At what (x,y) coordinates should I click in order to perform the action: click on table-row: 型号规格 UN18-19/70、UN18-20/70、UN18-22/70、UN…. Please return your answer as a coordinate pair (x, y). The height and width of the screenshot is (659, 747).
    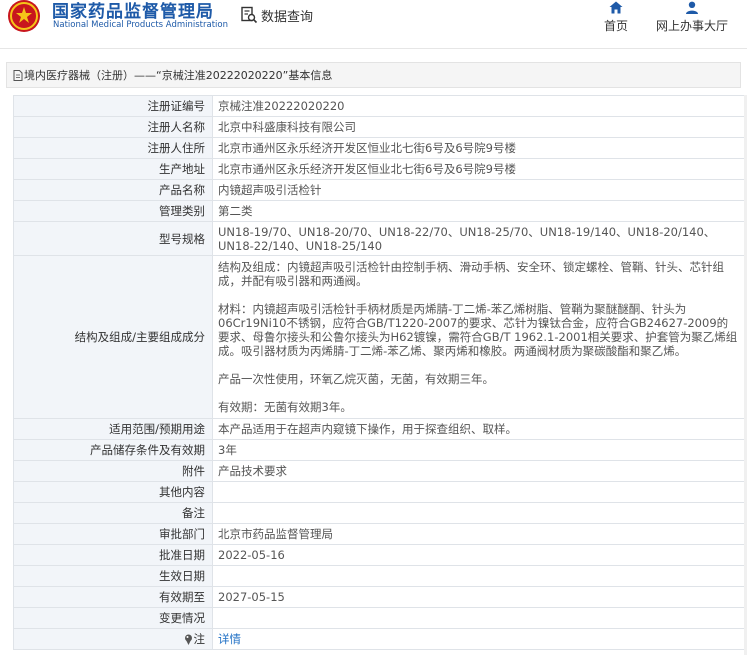
    Looking at the image, I should click on (379, 238).